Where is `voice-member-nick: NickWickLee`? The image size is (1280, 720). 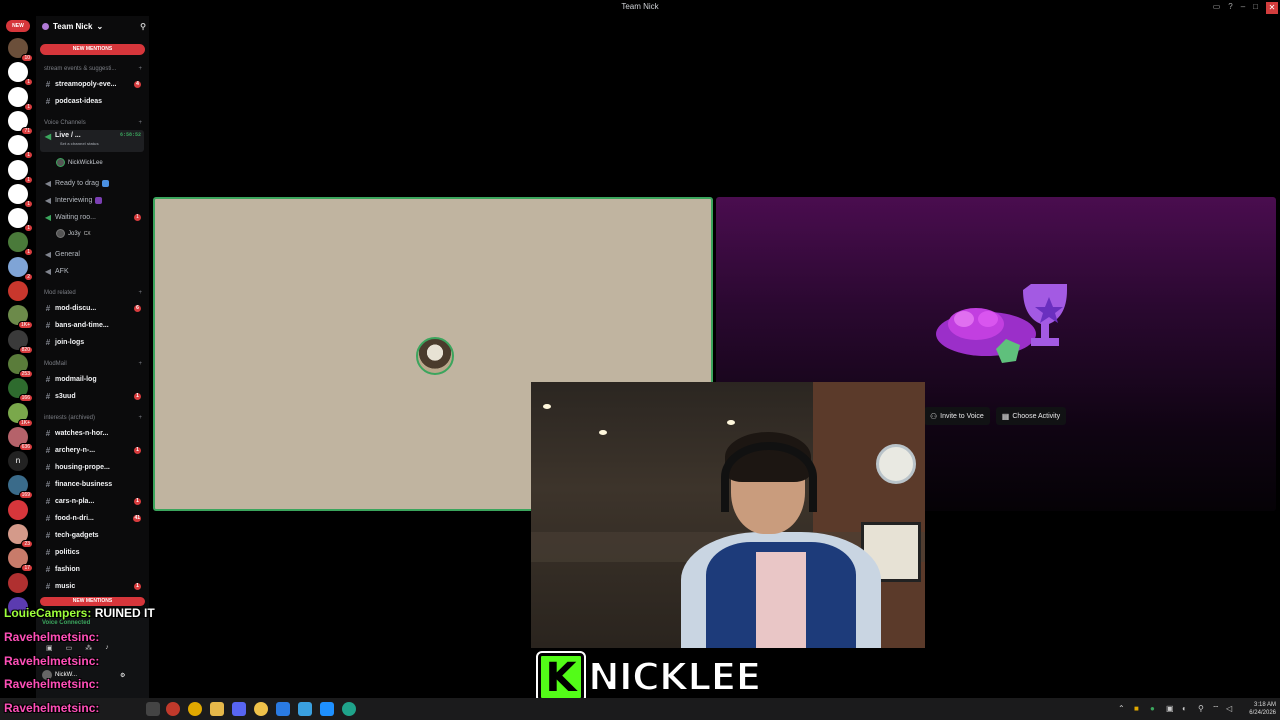
voice-member-nick: NickWickLee is located at coordinates (79, 162).